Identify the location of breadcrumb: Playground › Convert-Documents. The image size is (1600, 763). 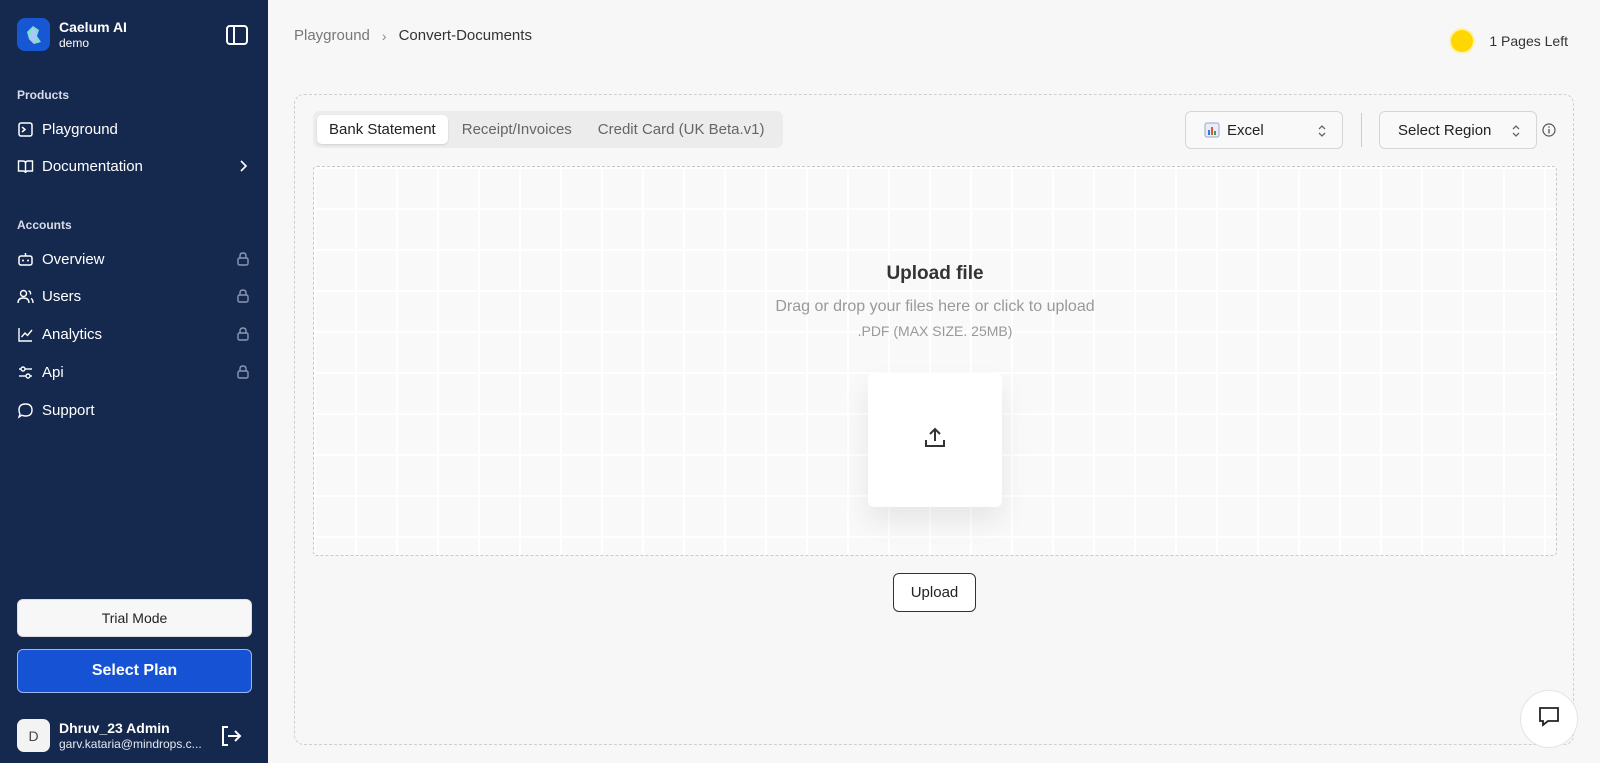
(413, 35).